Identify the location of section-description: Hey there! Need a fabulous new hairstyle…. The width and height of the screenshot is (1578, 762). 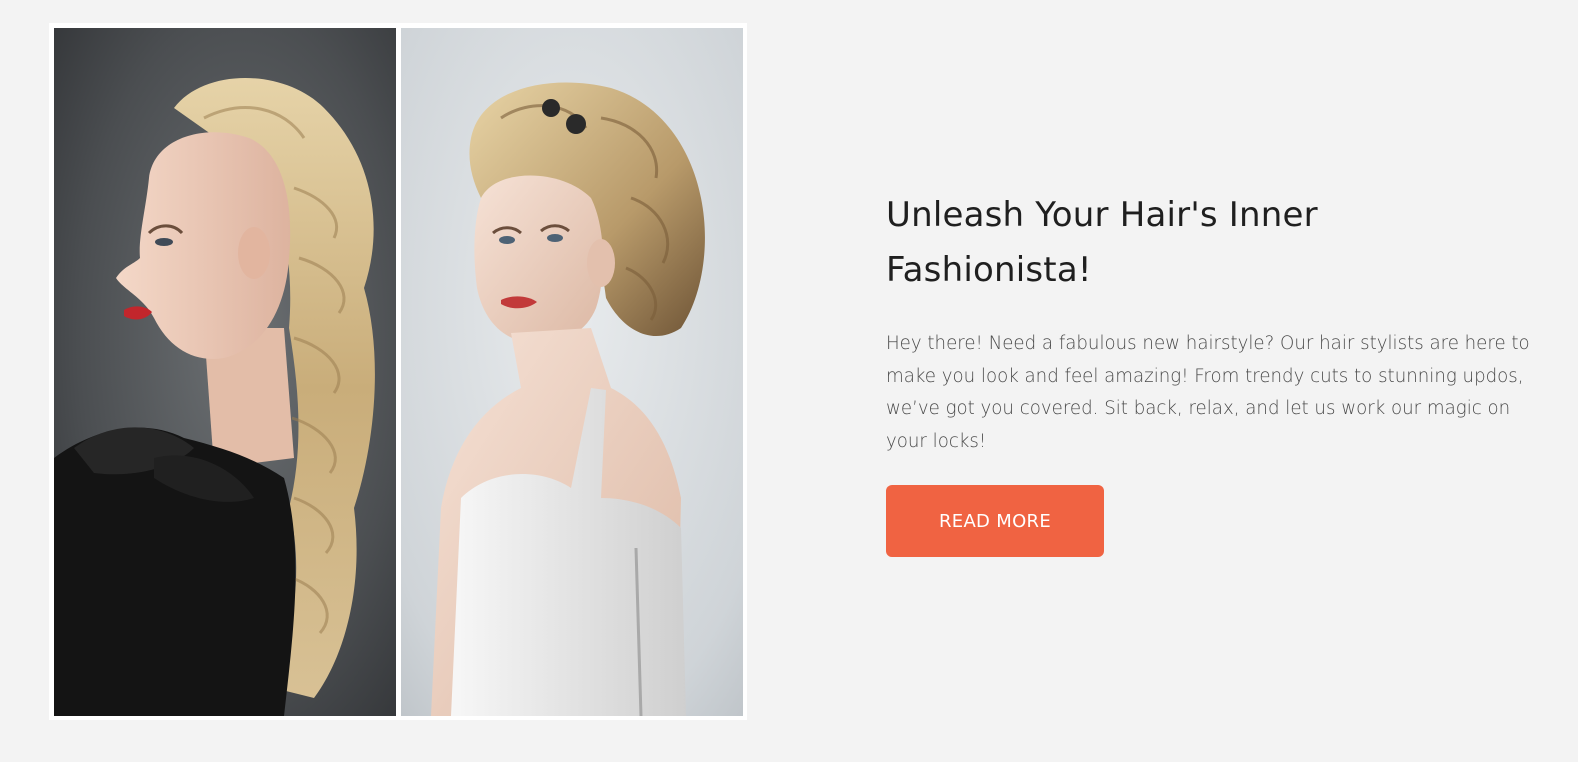
(1208, 392).